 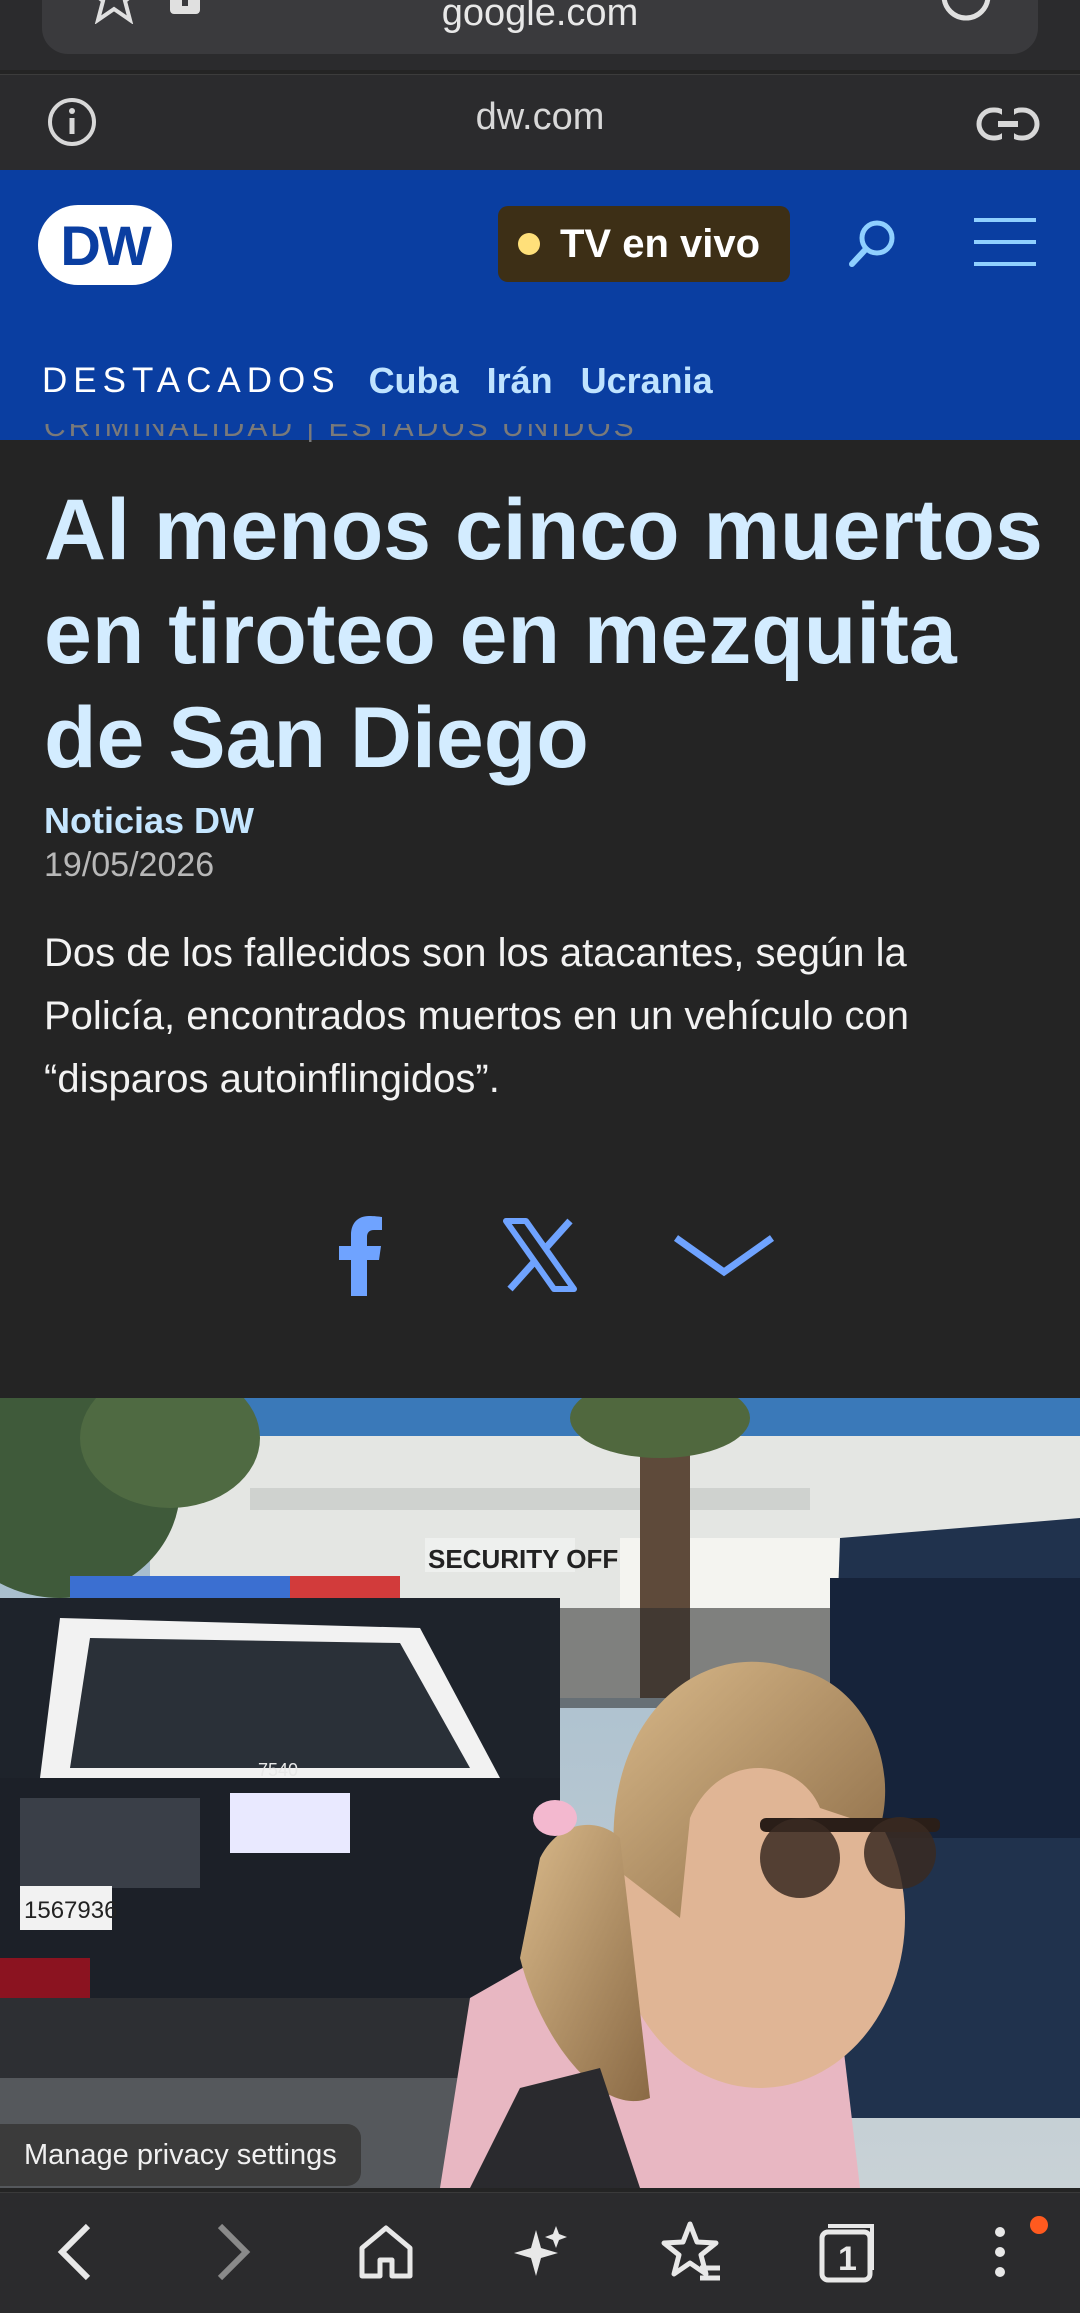 What do you see at coordinates (540, 2252) in the screenshot?
I see `ai-sparkle-icon` at bounding box center [540, 2252].